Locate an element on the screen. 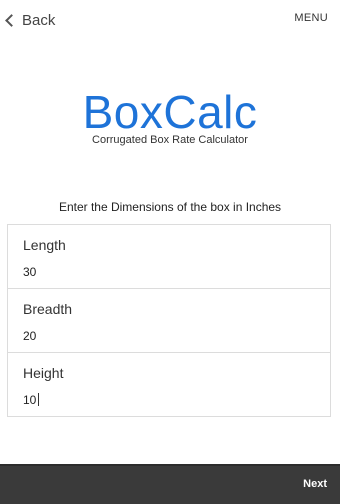 The height and width of the screenshot is (504, 340). breadth-field: Breadth is located at coordinates (169, 321).